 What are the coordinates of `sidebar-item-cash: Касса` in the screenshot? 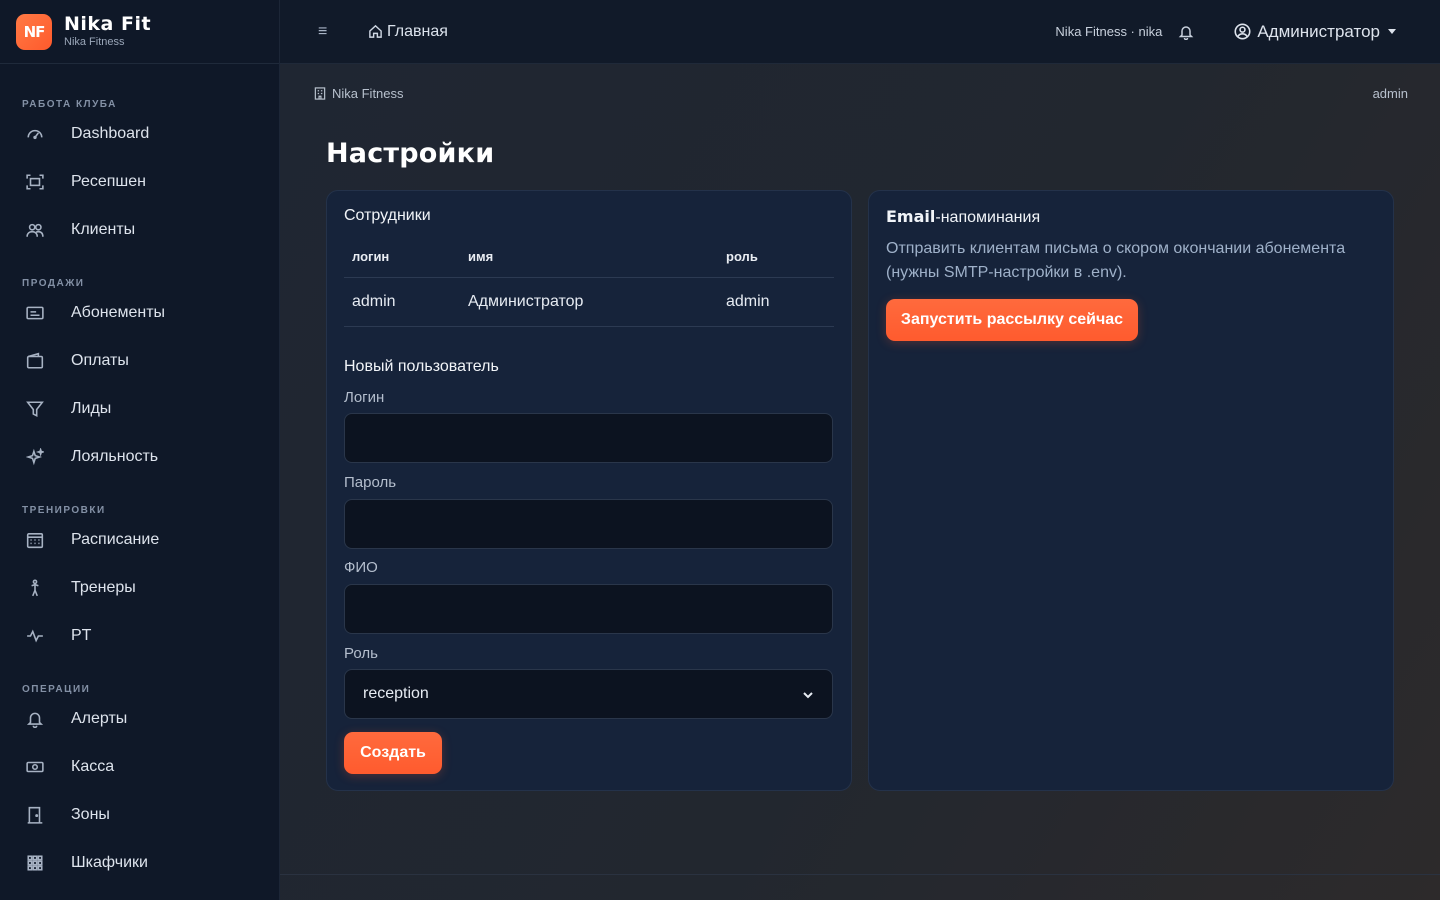 It's located at (139, 767).